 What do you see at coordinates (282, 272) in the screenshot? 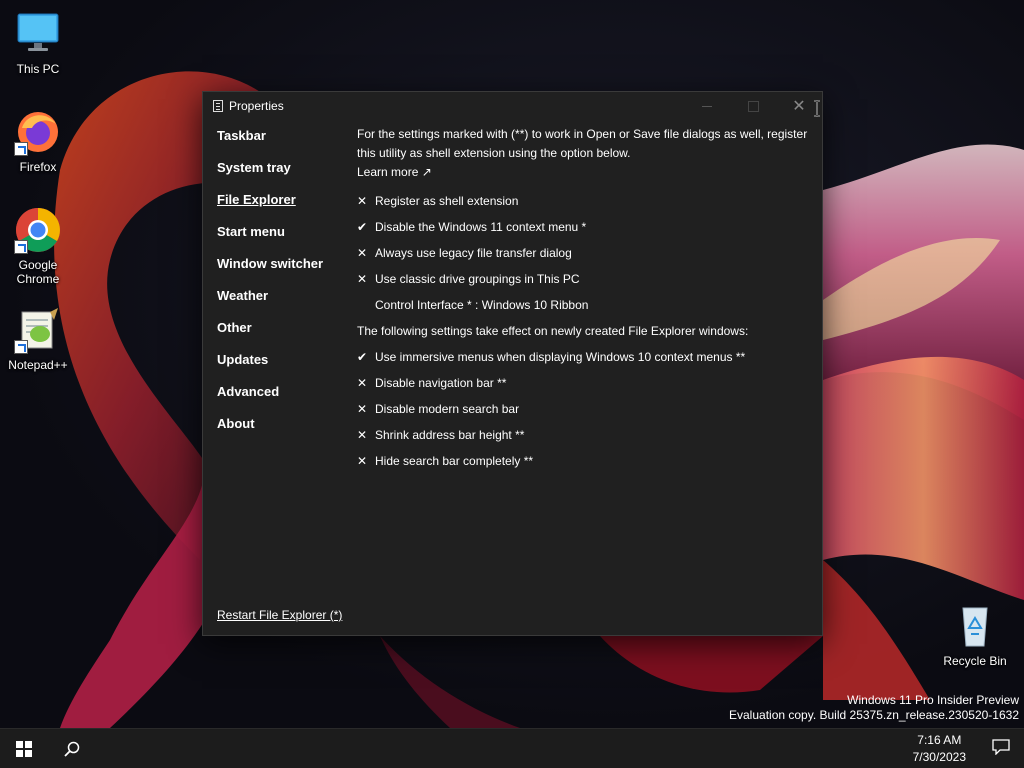
I see `sidebar-item-window-switcher: Window switcher` at bounding box center [282, 272].